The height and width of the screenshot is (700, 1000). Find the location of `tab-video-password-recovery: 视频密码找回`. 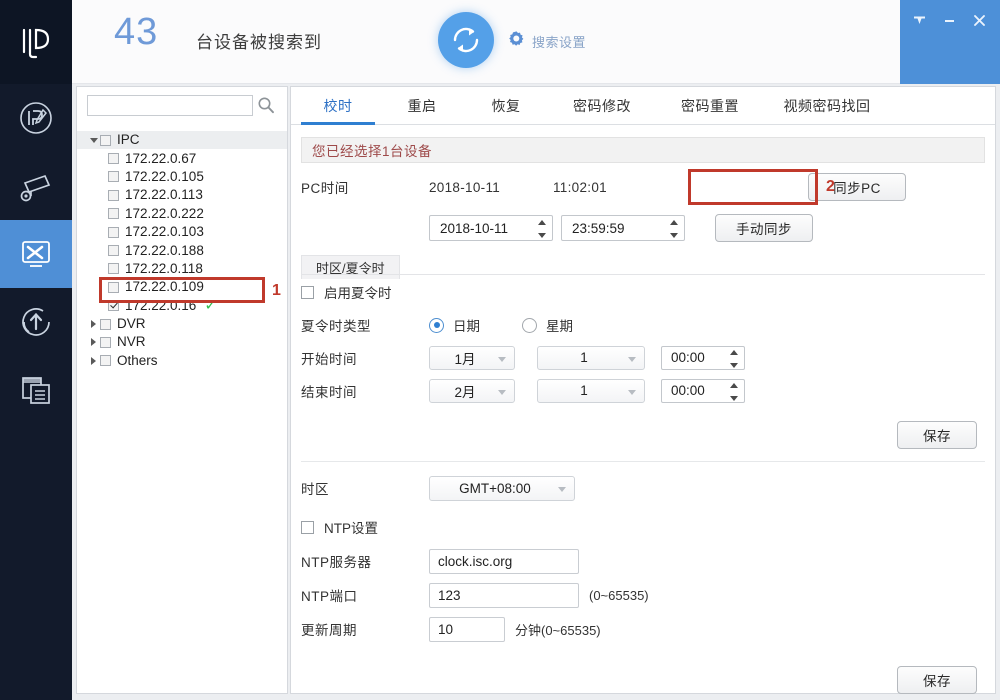

tab-video-password-recovery: 视频密码找回 is located at coordinates (827, 105).